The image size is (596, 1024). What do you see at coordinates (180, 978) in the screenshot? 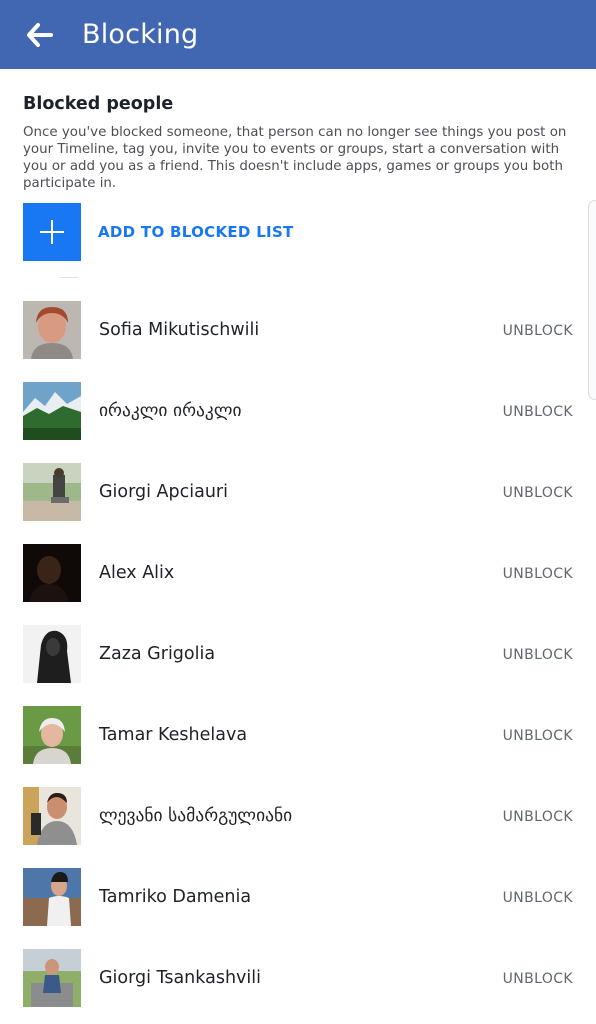
I see `person-name: Giorgi Tsankashvili` at bounding box center [180, 978].